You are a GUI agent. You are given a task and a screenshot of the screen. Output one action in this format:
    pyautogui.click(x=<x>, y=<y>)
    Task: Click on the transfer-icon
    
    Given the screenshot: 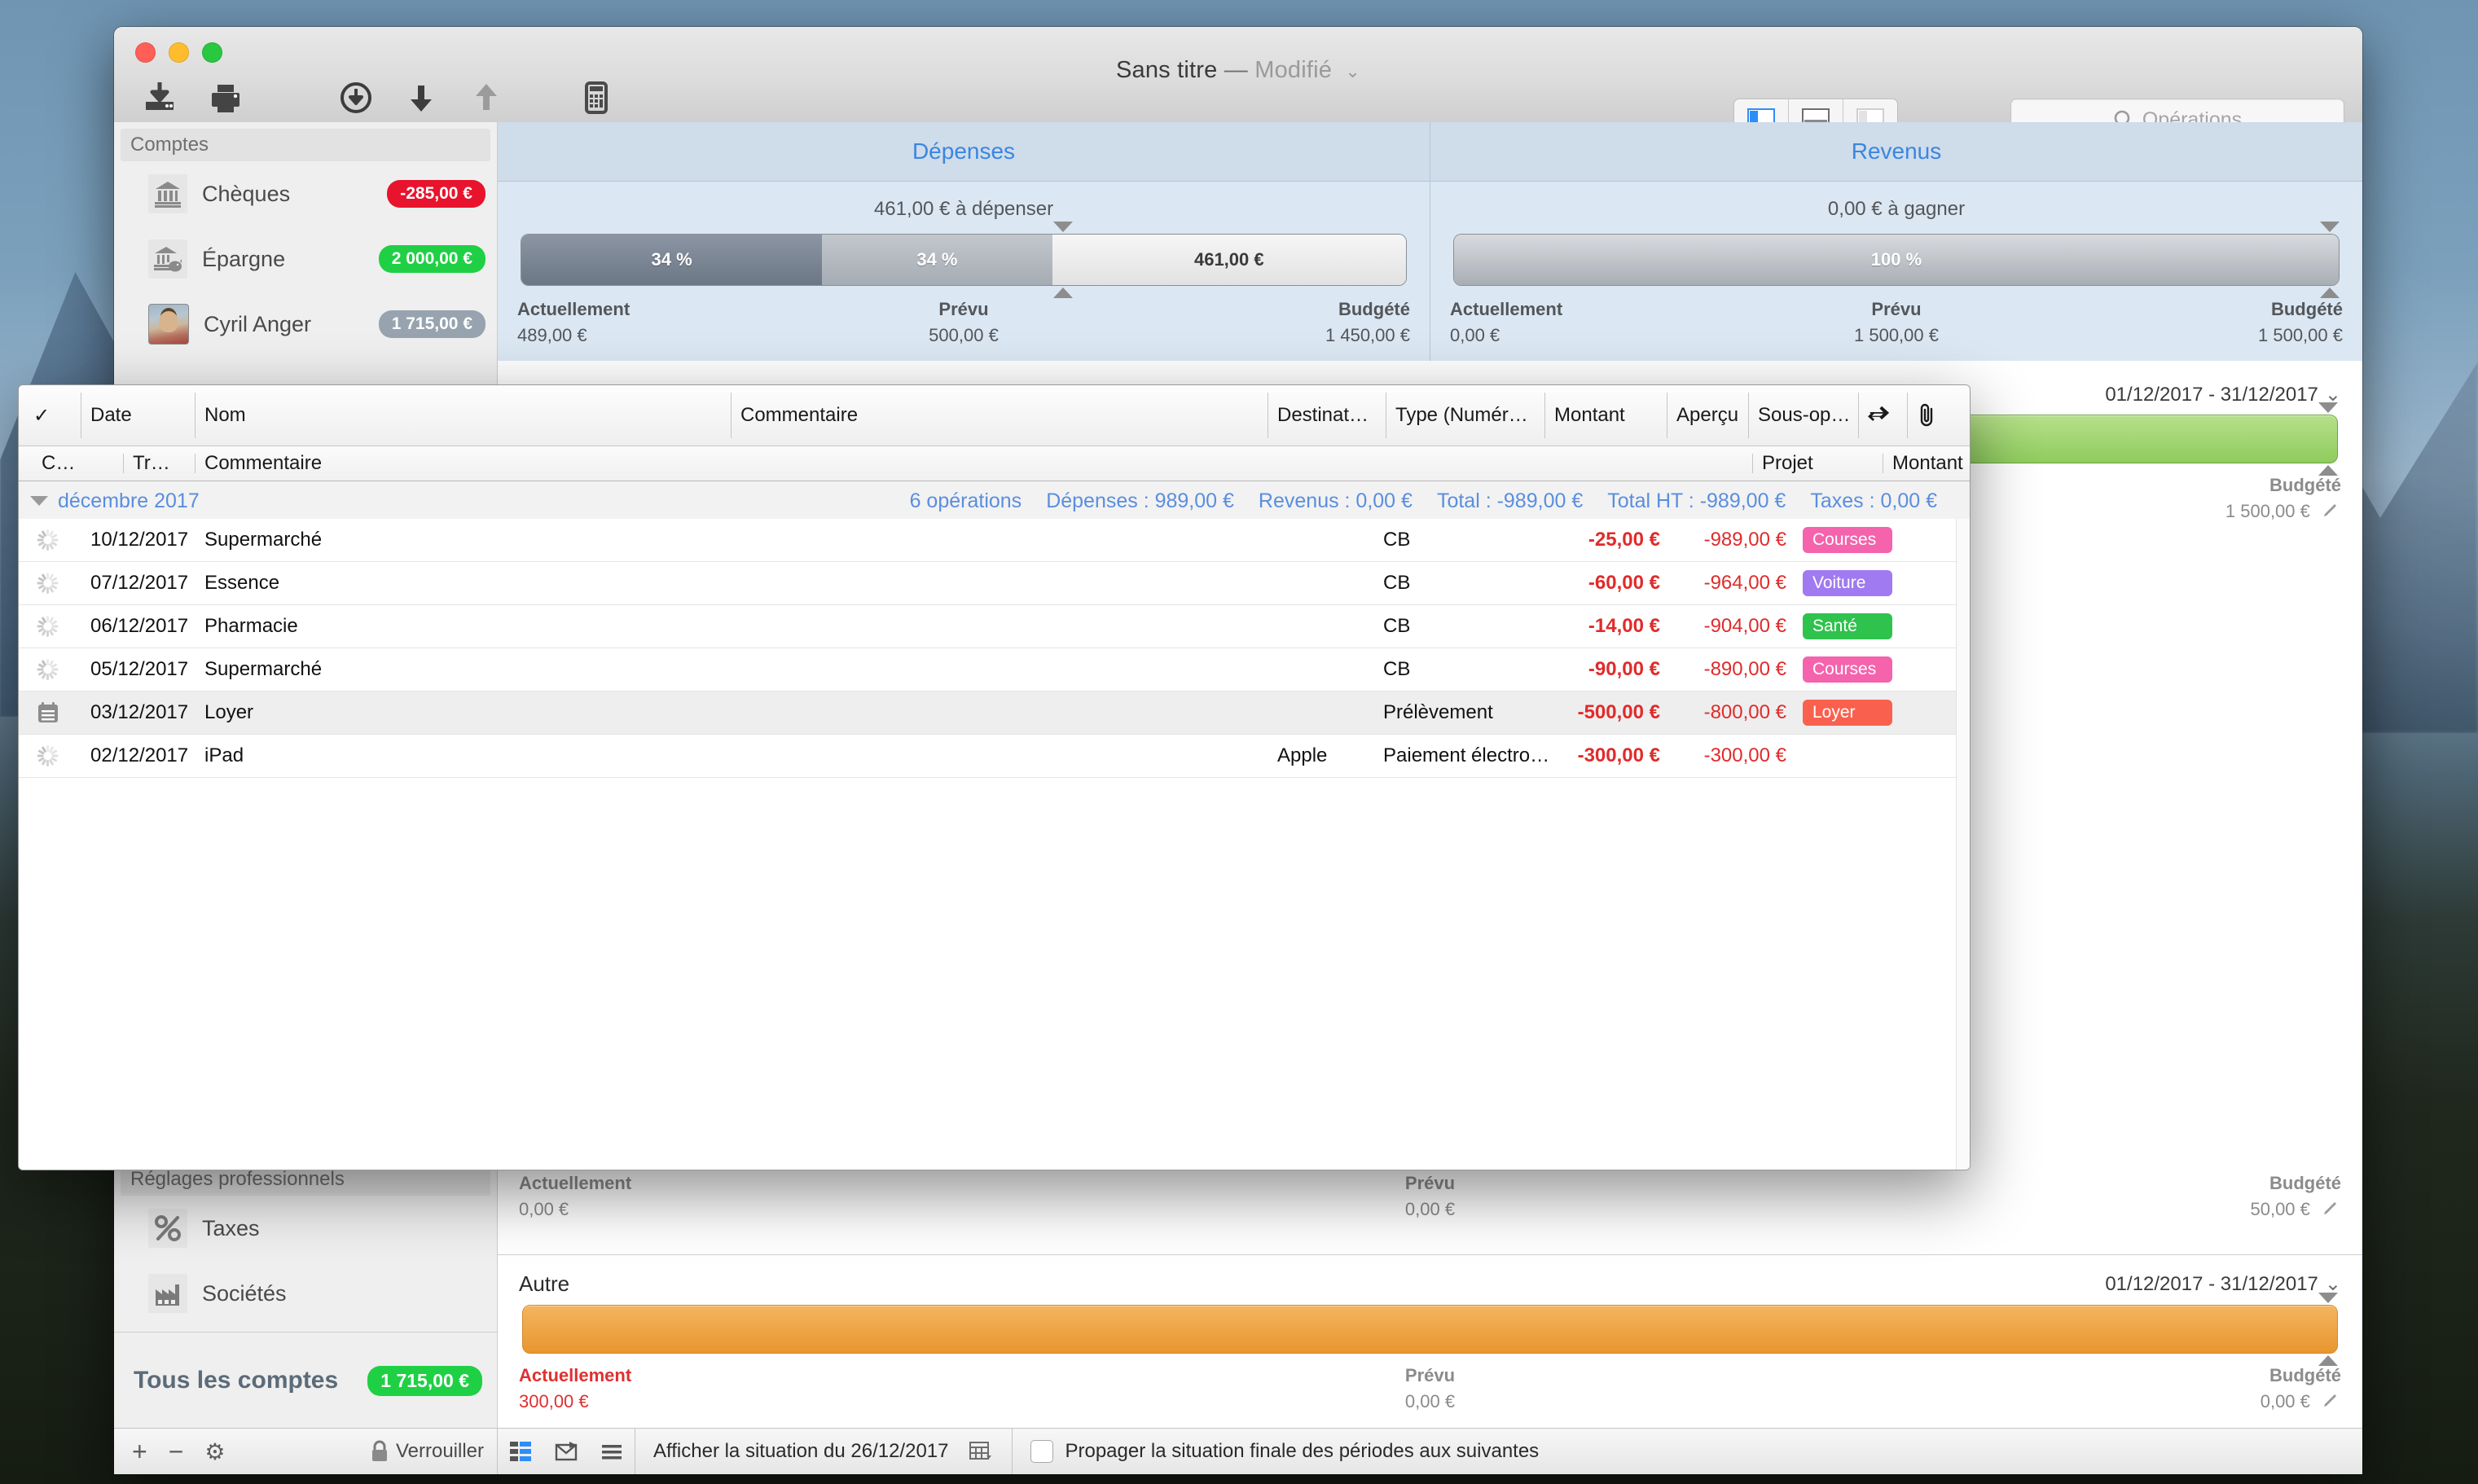 What is the action you would take?
    pyautogui.click(x=1875, y=415)
    